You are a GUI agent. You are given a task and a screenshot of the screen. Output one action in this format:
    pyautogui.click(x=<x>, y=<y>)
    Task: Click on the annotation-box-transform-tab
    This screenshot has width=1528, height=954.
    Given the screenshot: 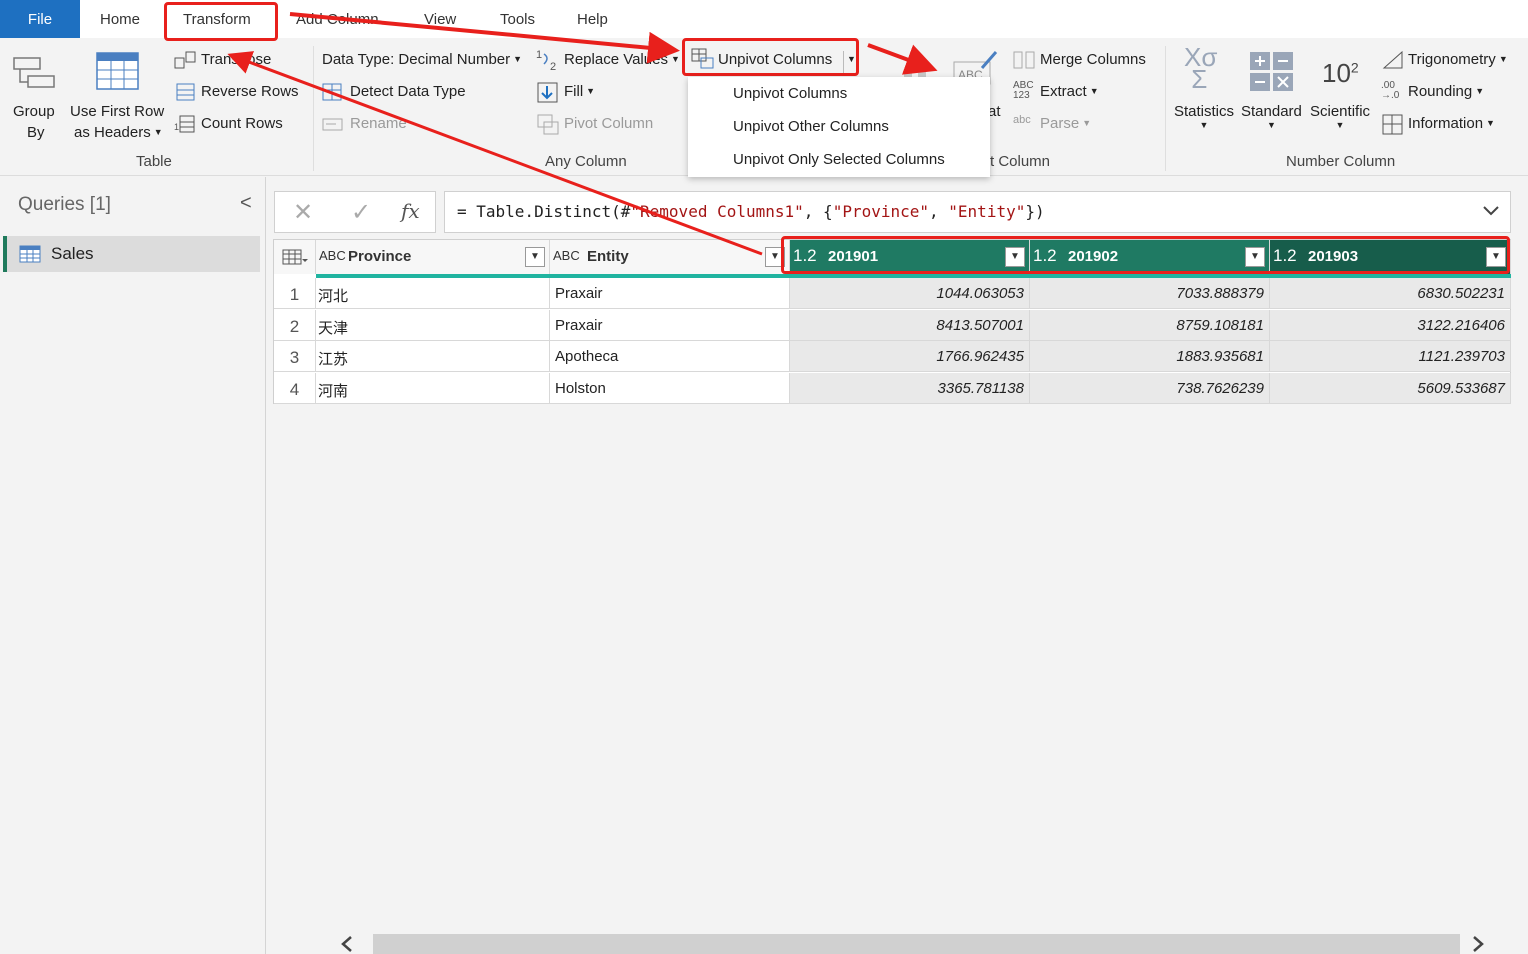 What is the action you would take?
    pyautogui.click(x=221, y=21)
    